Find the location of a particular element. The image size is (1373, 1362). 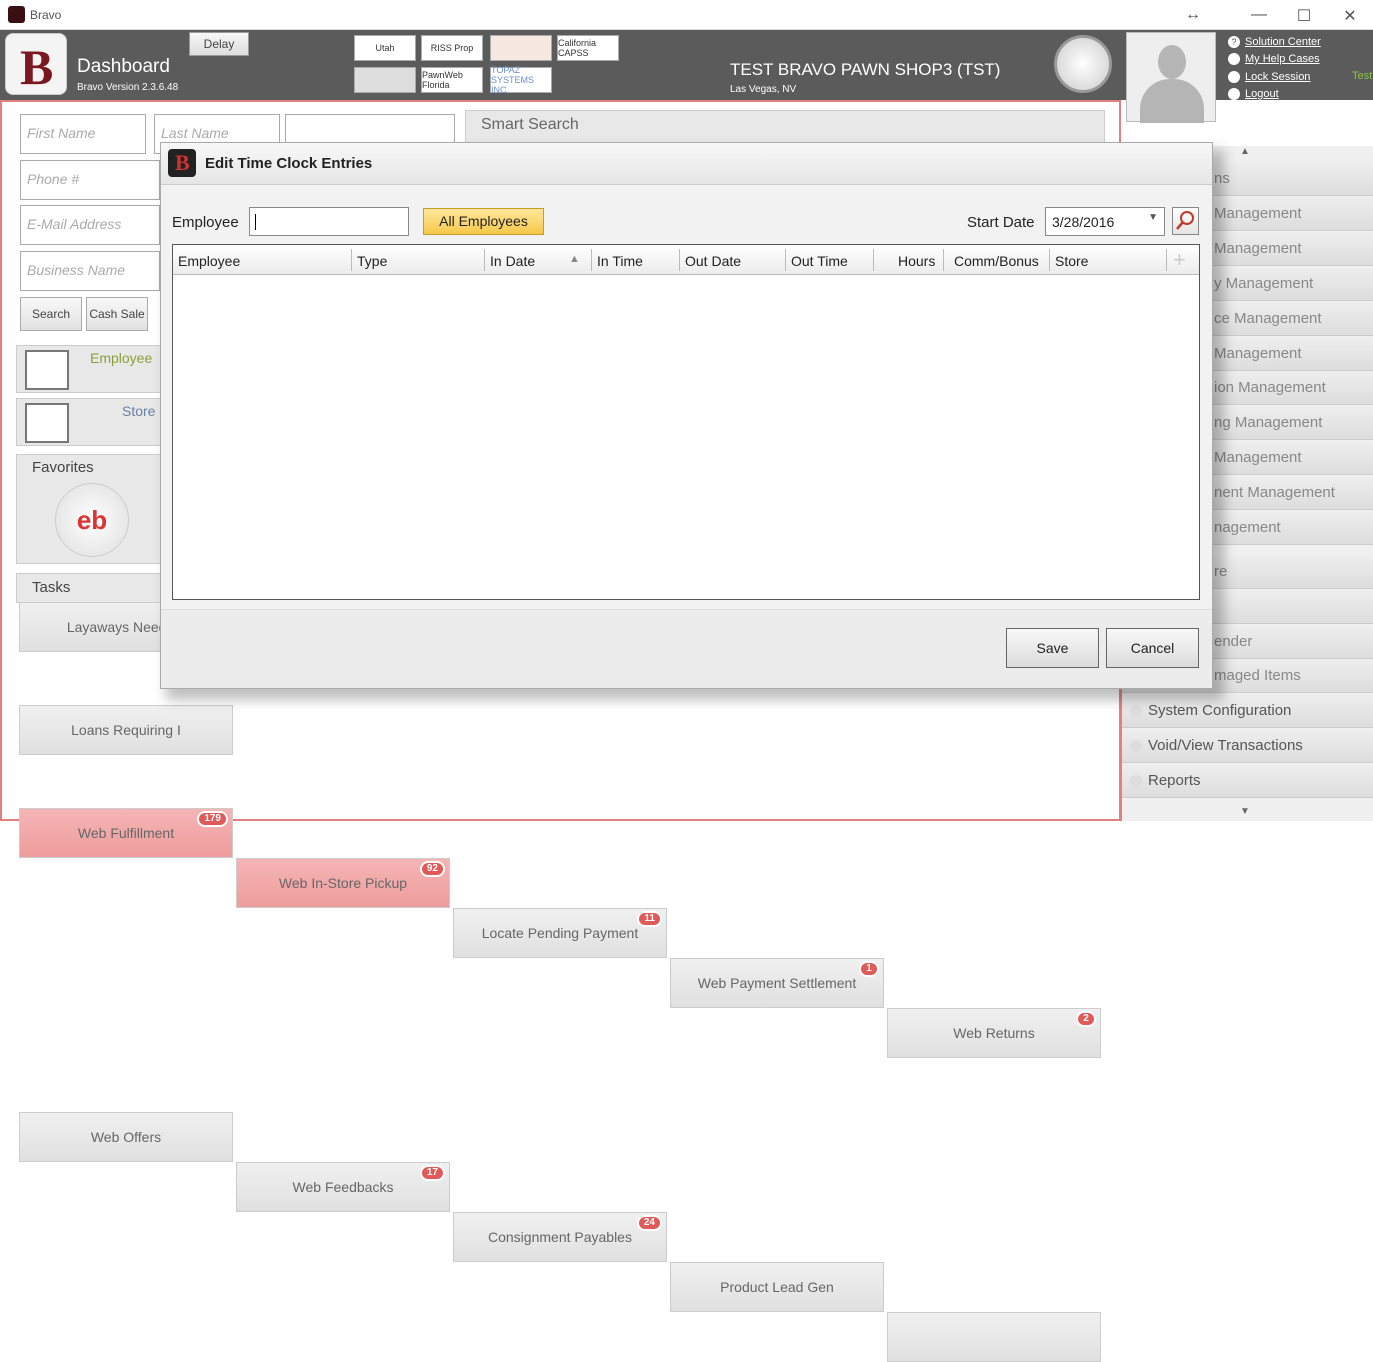

count-badge: 92 is located at coordinates (432, 869).